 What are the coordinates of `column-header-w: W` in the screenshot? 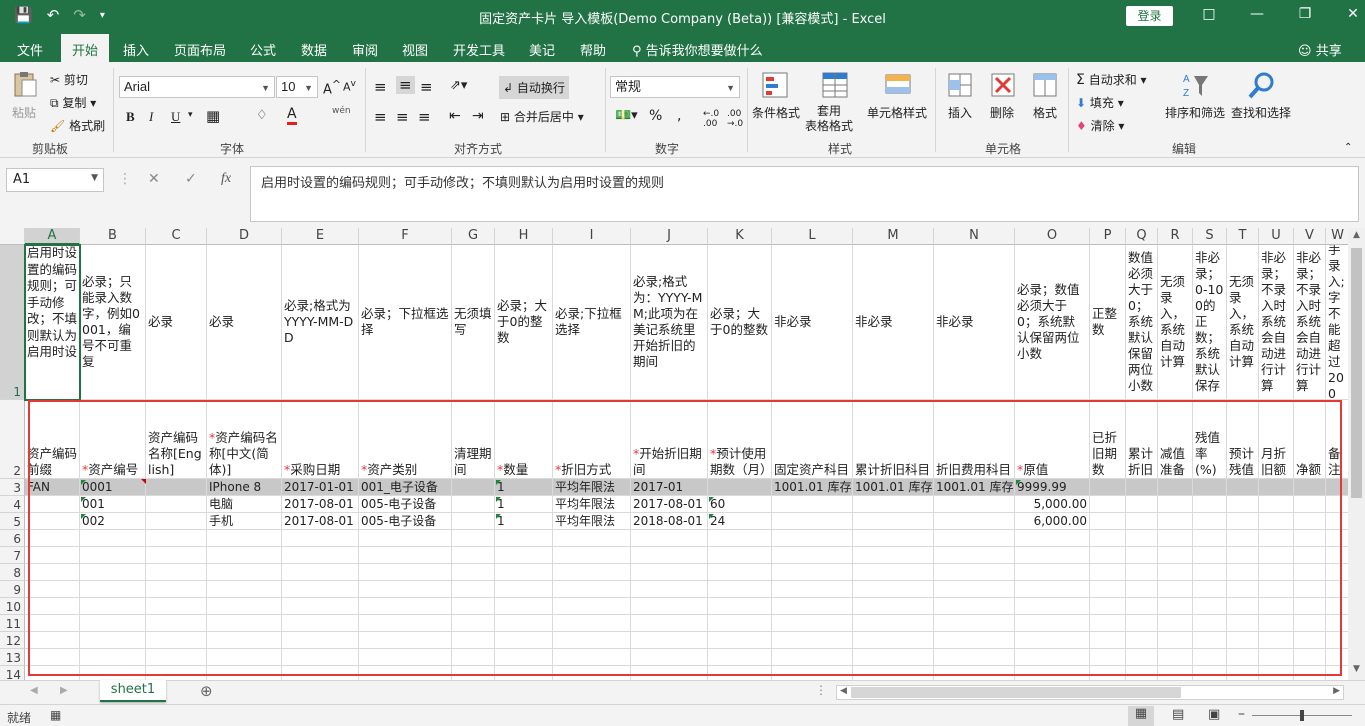 It's located at (1338, 236).